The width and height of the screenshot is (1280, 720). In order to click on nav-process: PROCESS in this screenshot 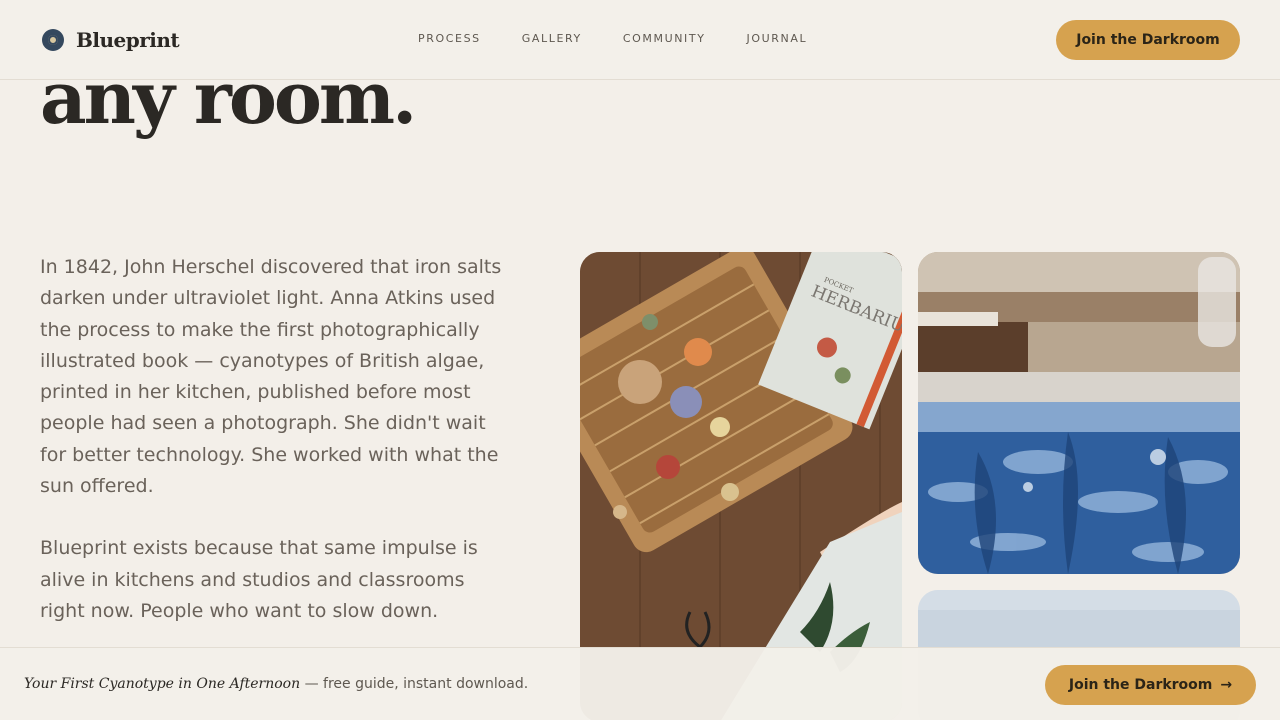, I will do `click(449, 38)`.